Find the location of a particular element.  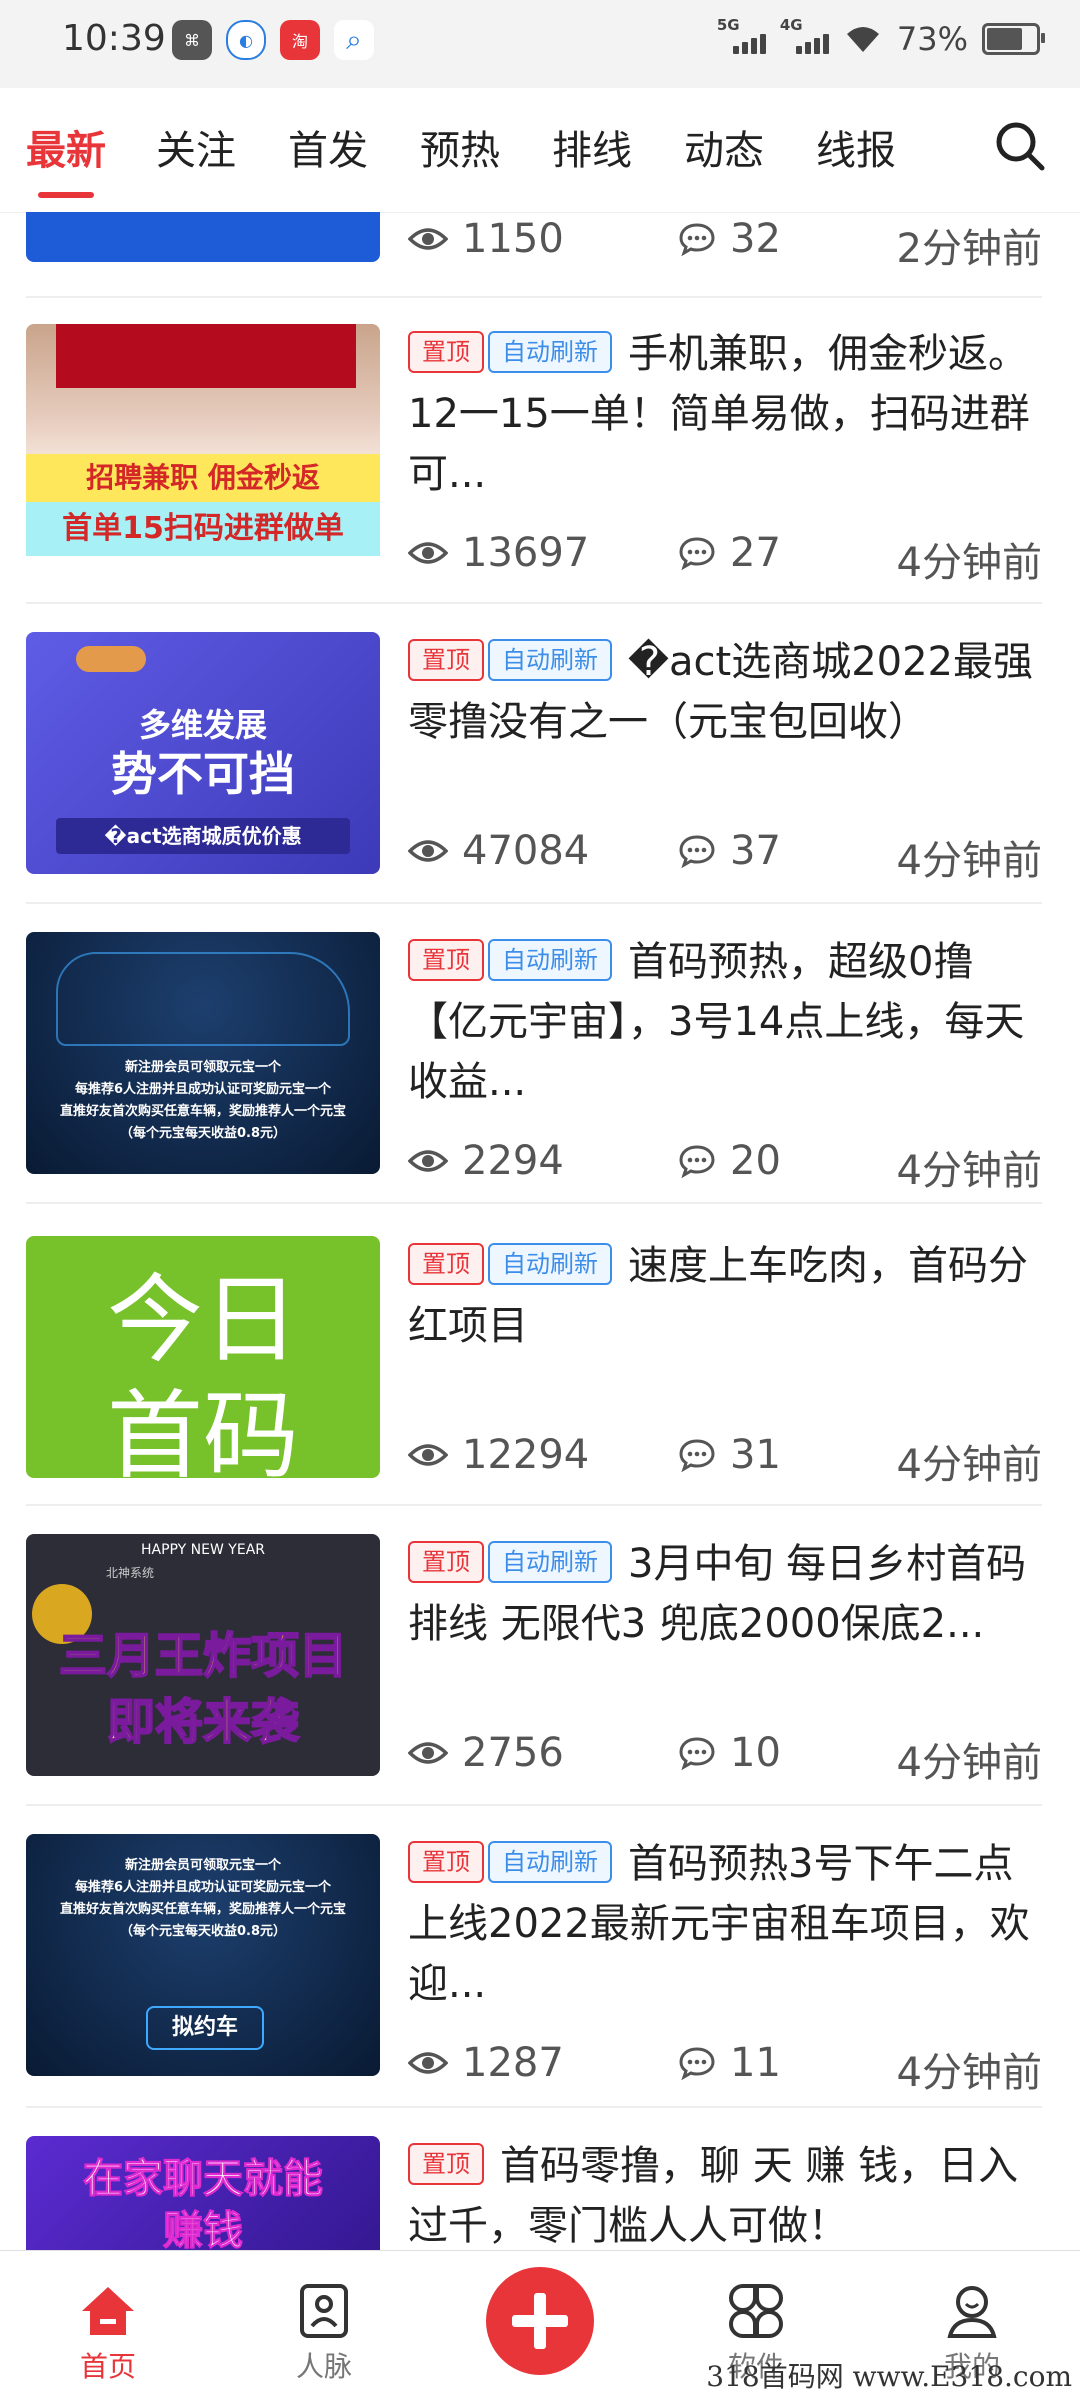

comment-count: 32 is located at coordinates (729, 239).